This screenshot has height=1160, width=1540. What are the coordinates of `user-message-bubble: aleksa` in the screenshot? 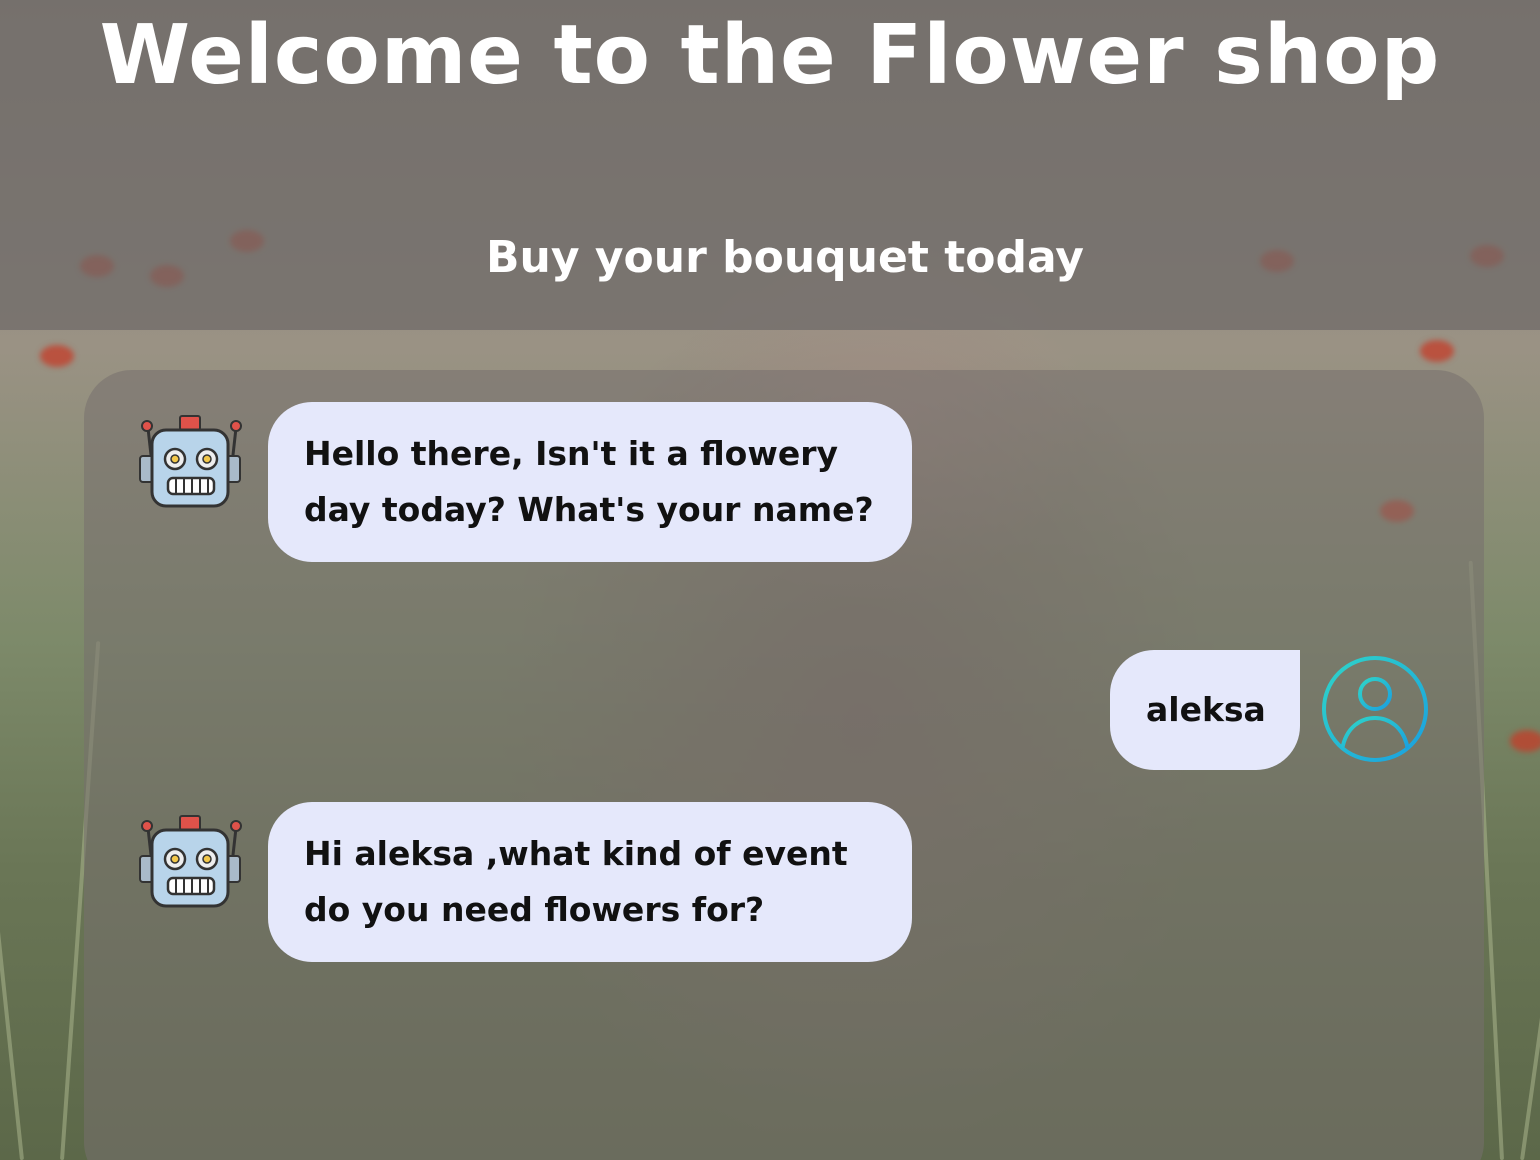 It's located at (1205, 710).